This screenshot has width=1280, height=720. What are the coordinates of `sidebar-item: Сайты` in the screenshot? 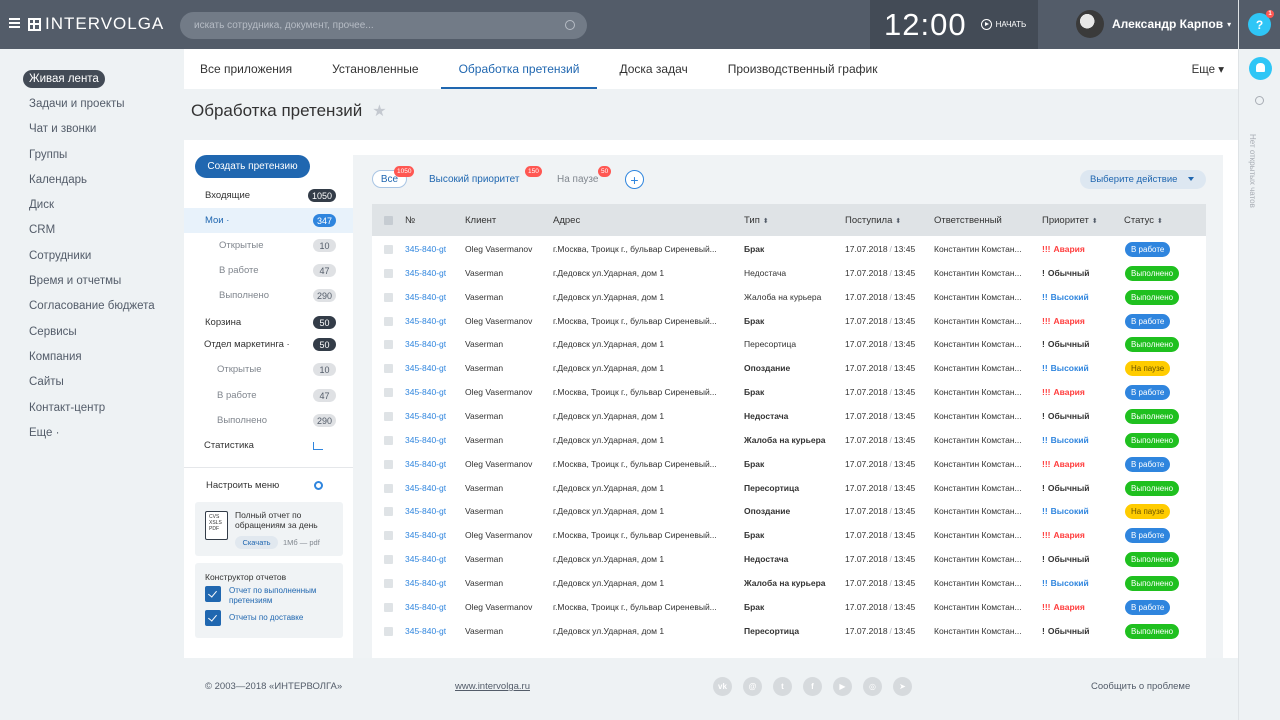 It's located at (97, 382).